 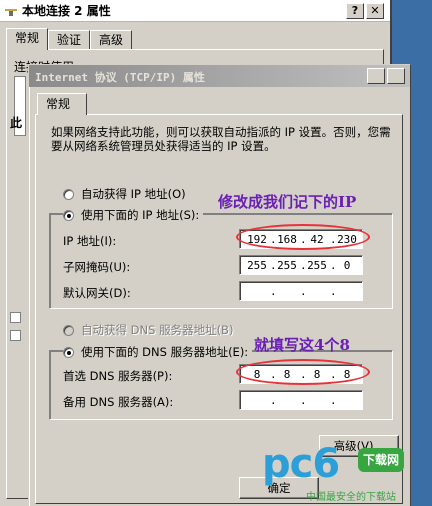 What do you see at coordinates (375, 11) in the screenshot?
I see `back-close-button: ✕` at bounding box center [375, 11].